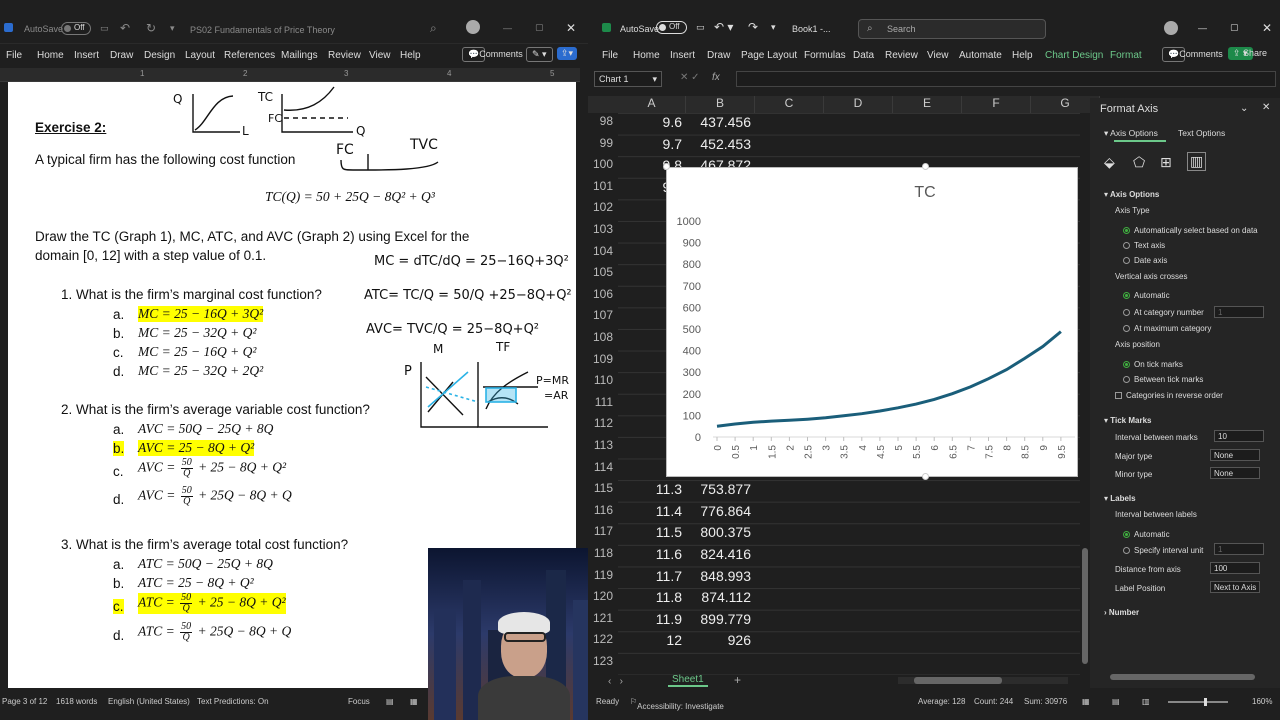 Image resolution: width=1280 pixels, height=720 pixels. Describe the element at coordinates (380, 55) in the screenshot. I see `menu-view: View` at that location.